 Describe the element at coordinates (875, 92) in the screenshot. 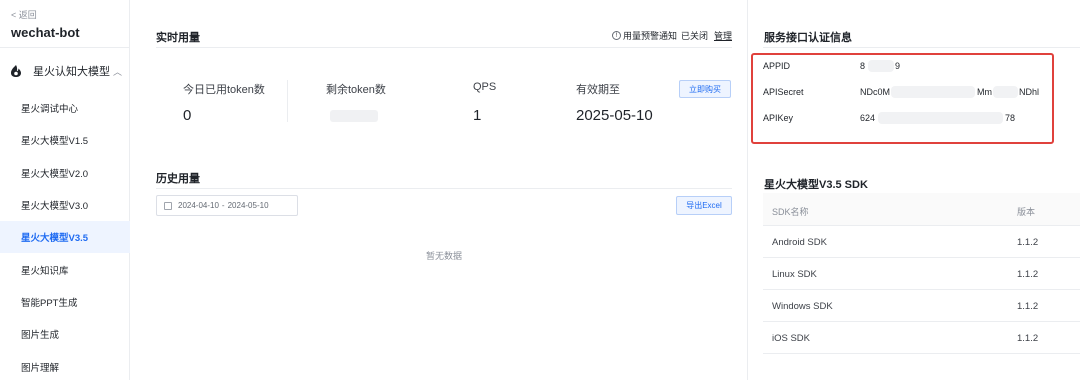

I see `apisecret-value-prefix: NDc0M` at that location.